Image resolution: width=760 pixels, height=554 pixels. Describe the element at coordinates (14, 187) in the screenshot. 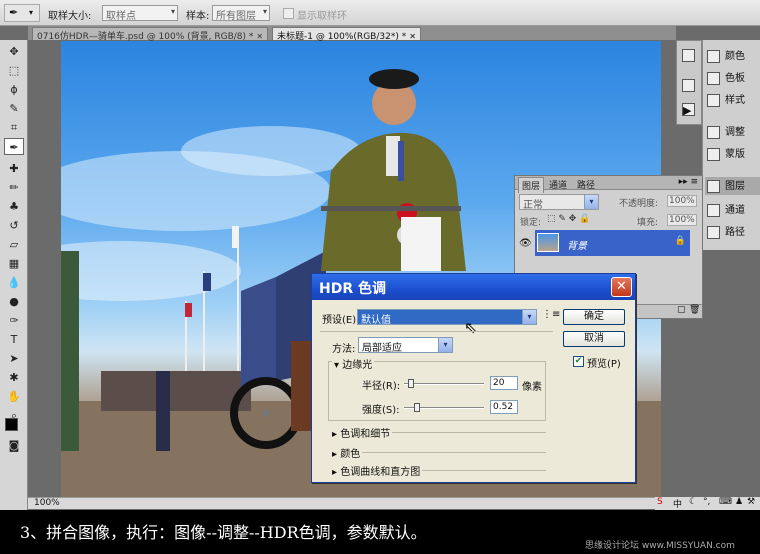

I see `brush-tool-icon: ✏` at that location.